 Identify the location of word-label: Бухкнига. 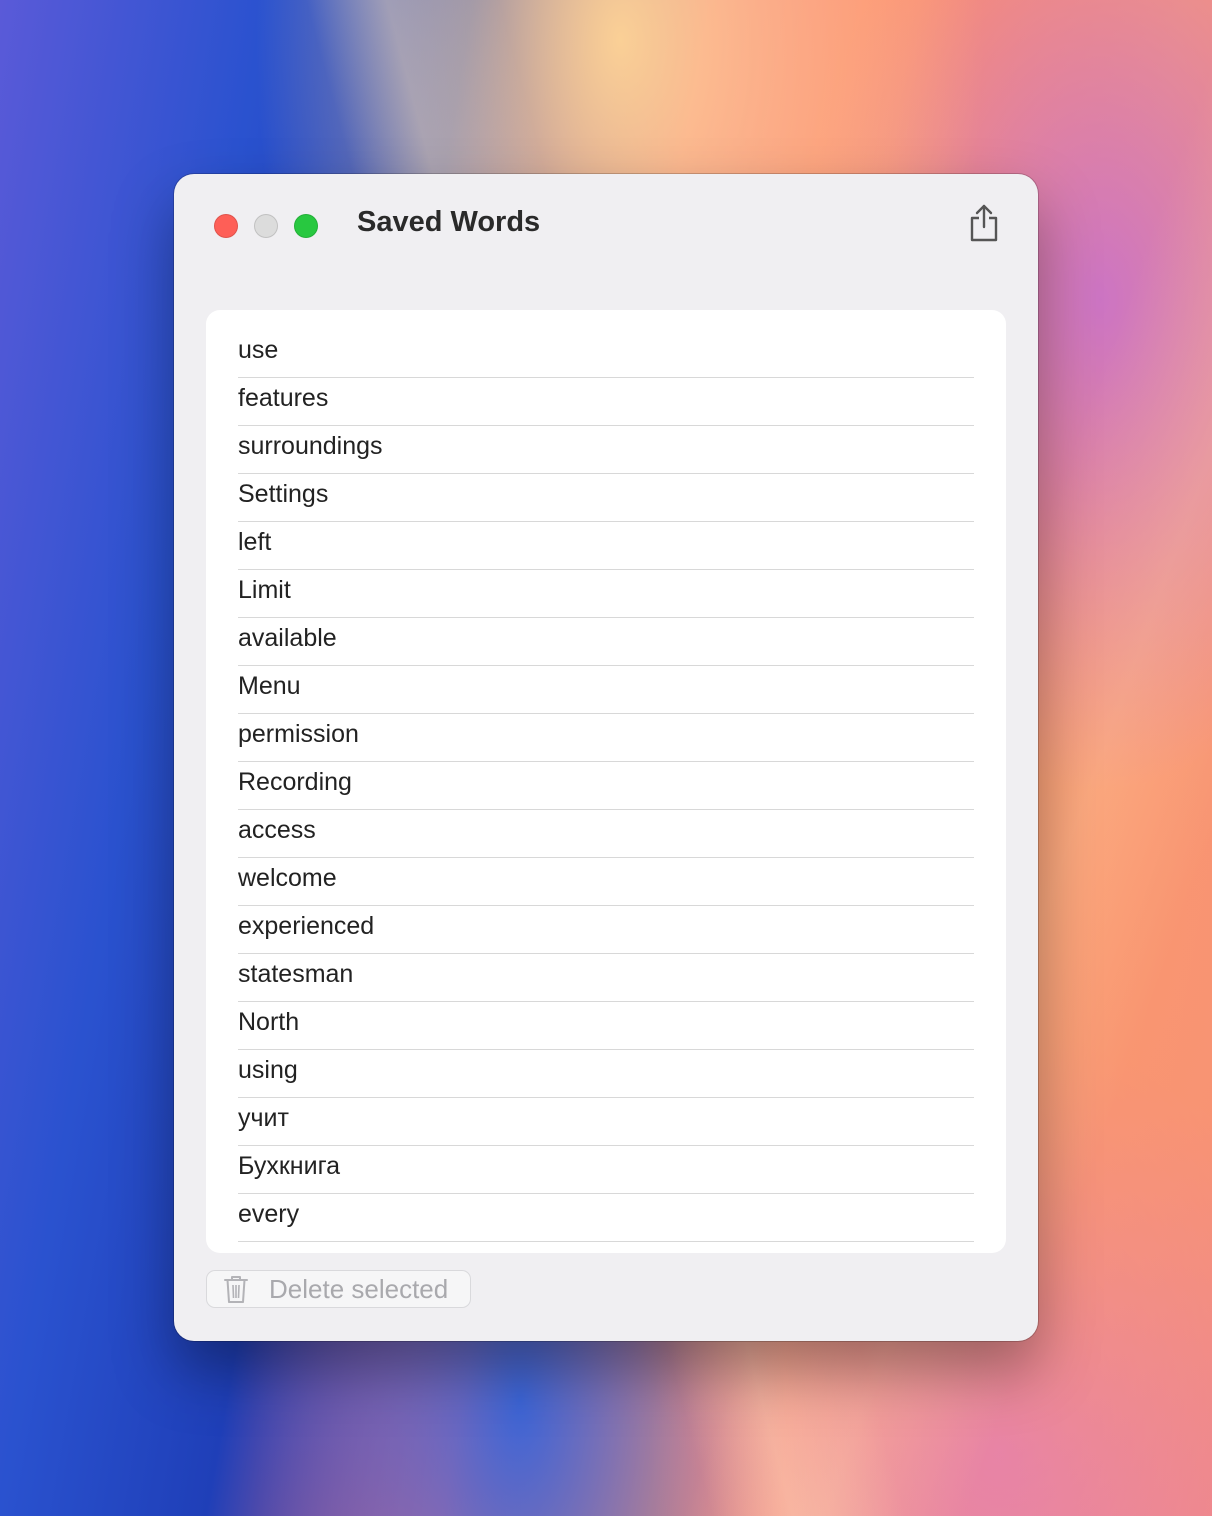
(289, 1166).